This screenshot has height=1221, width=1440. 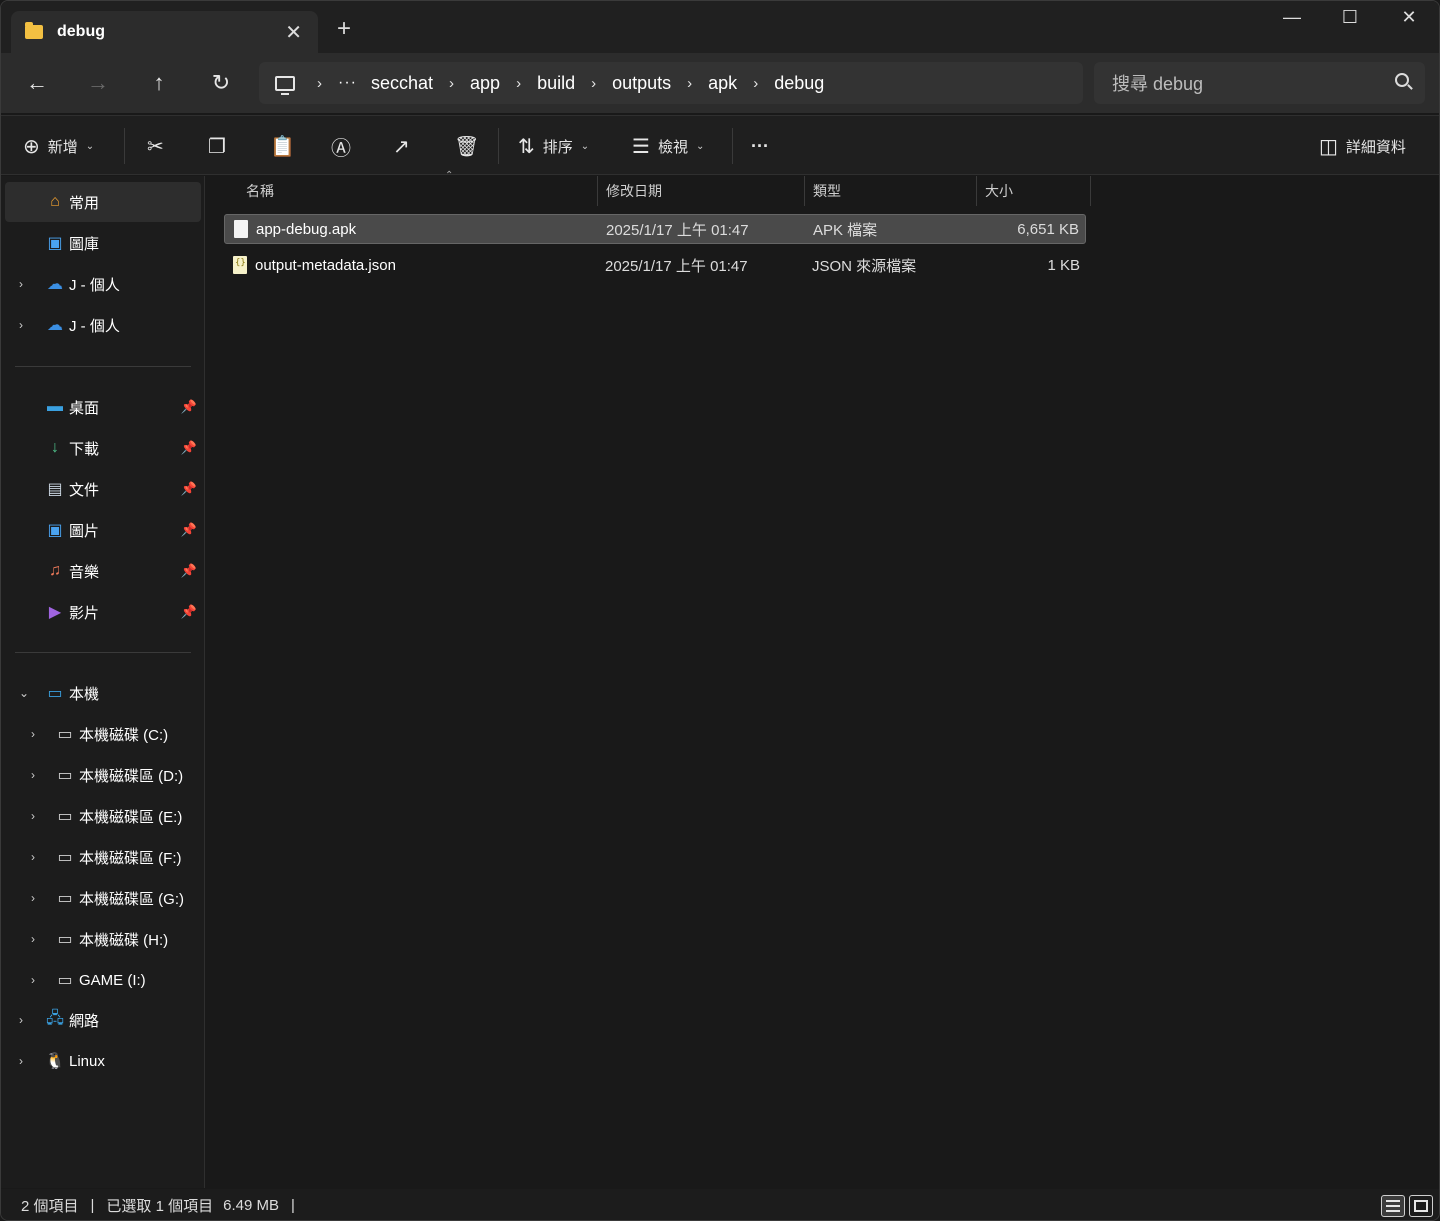 I want to click on sidebar-item-videos: ▶ 影片 📌, so click(x=103, y=612).